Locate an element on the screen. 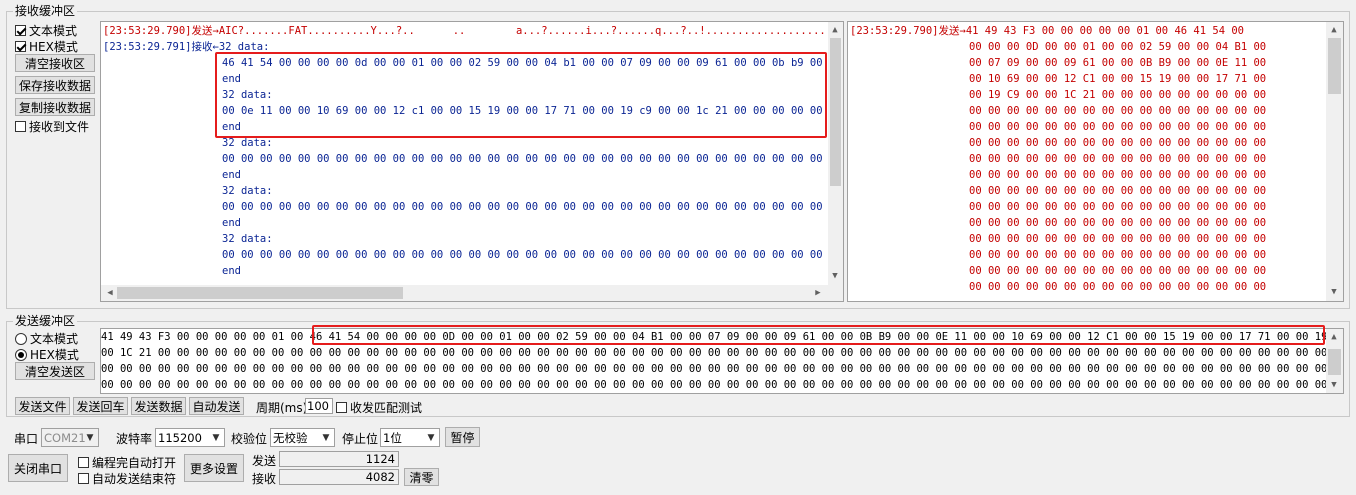 The height and width of the screenshot is (495, 1356). match-test-checkbox: 收发匹配测试 is located at coordinates (379, 407).